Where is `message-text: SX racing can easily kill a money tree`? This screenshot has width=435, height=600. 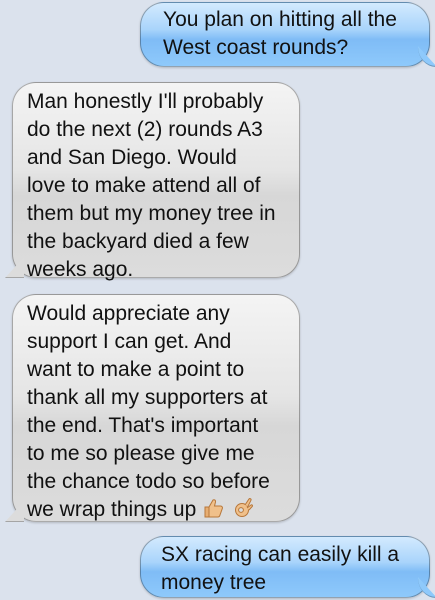 message-text: SX racing can easily kill a money tree is located at coordinates (280, 568).